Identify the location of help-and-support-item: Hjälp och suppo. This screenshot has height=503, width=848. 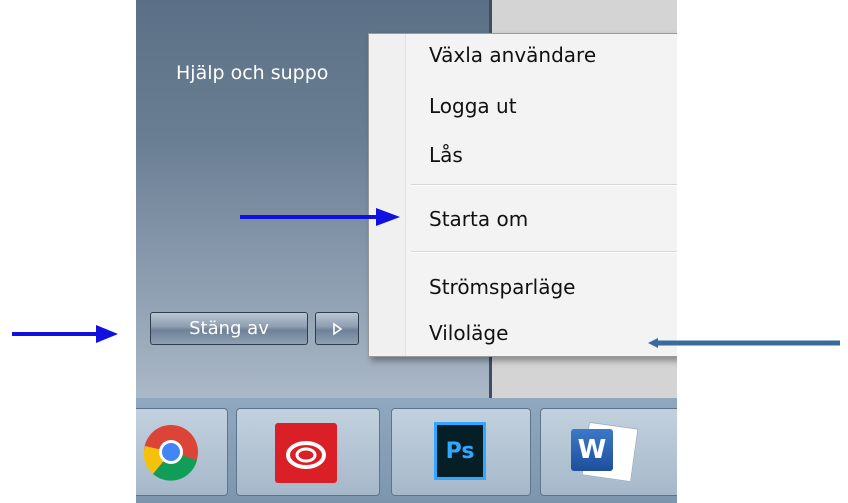
(252, 73).